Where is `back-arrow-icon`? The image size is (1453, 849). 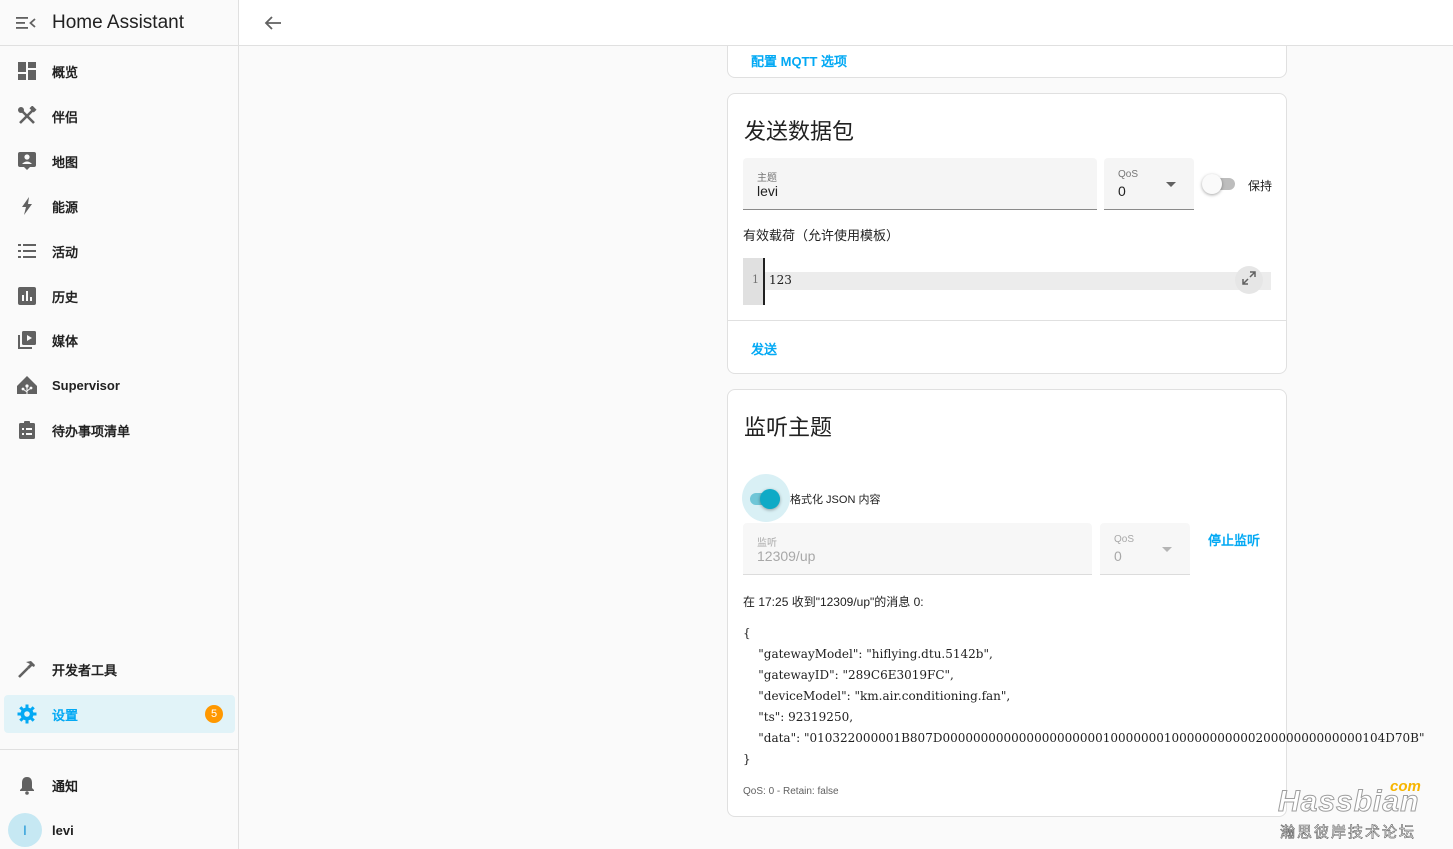
back-arrow-icon is located at coordinates (273, 23).